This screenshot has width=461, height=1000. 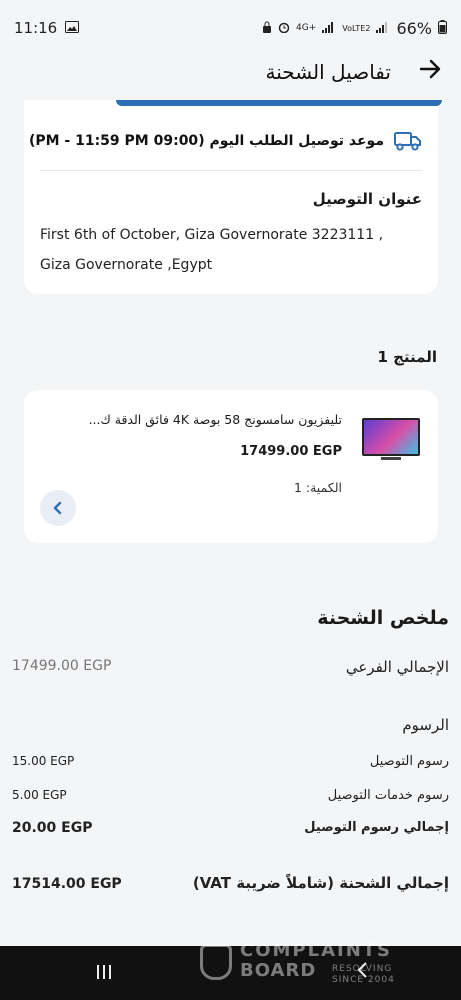 I want to click on recent-apps-icon, so click(x=104, y=974).